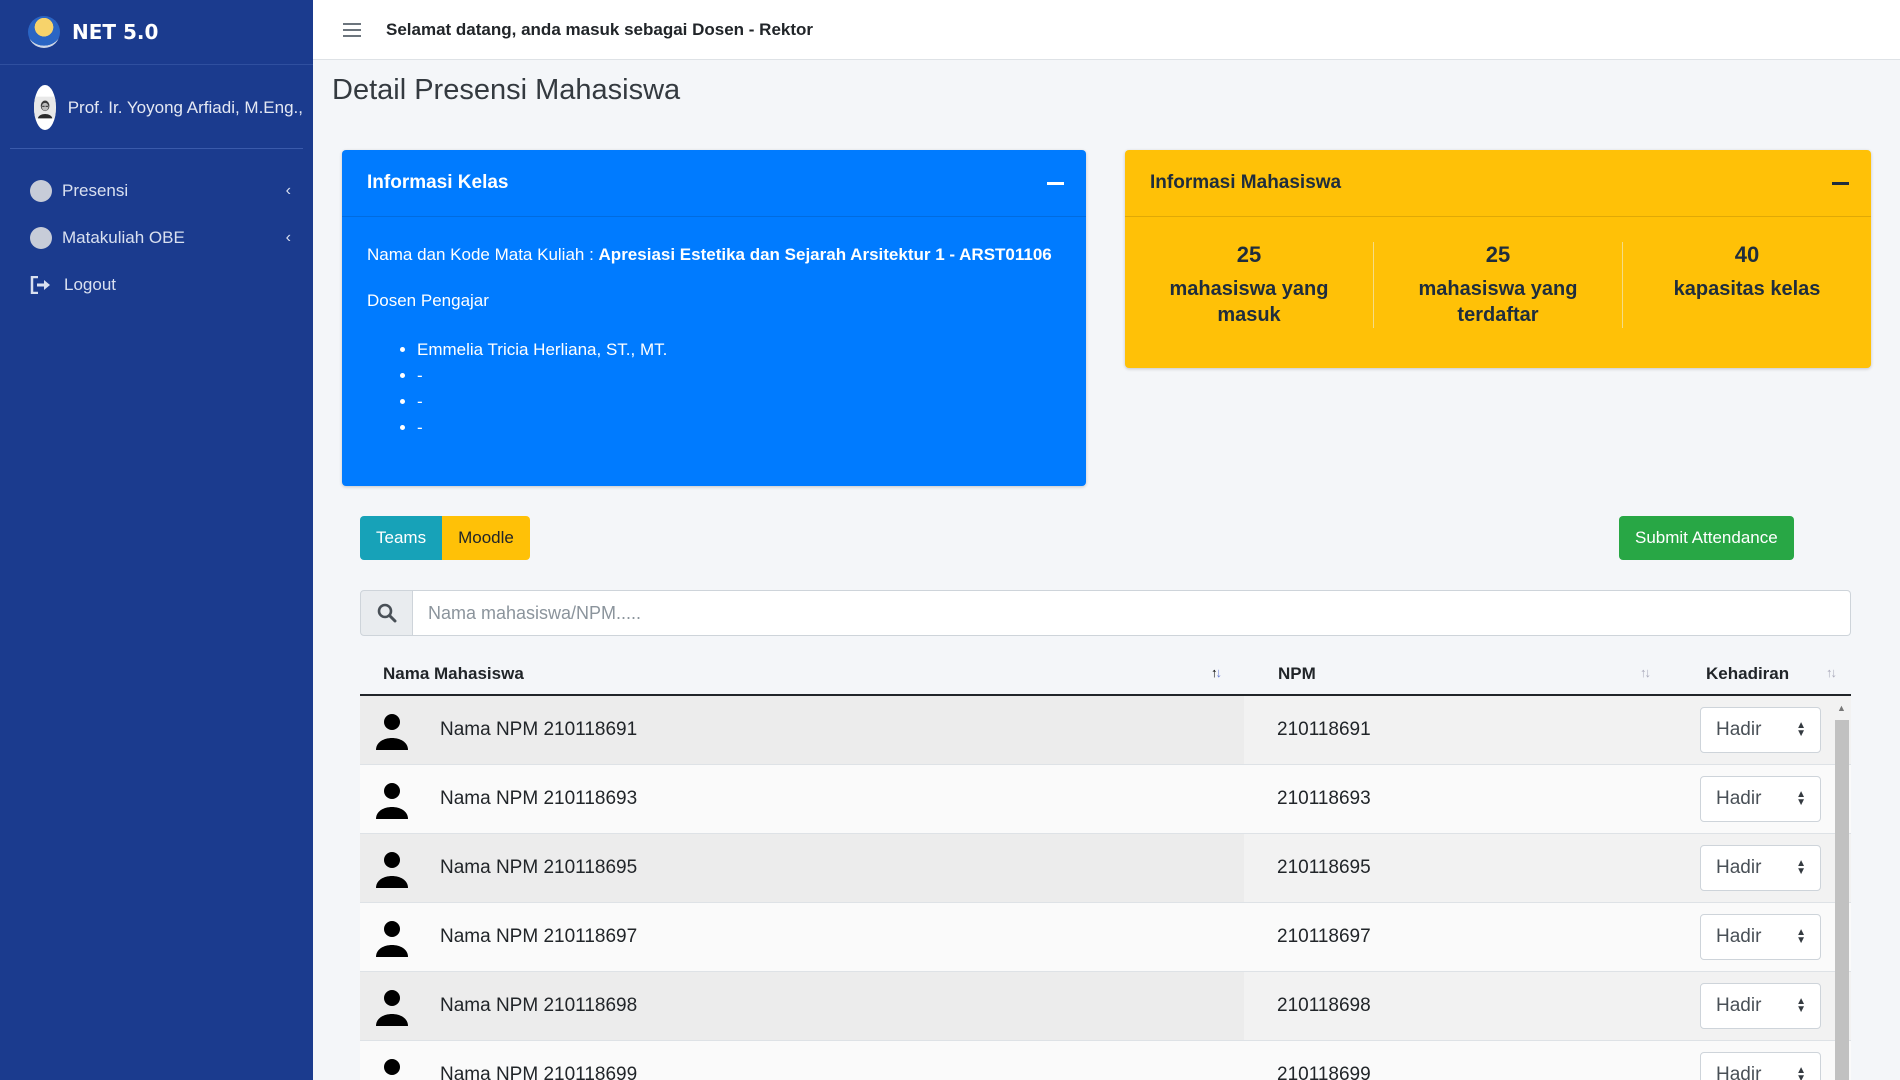 The height and width of the screenshot is (1080, 1900). Describe the element at coordinates (802, 868) in the screenshot. I see `cell-nama: Nama NPM 210118695` at that location.